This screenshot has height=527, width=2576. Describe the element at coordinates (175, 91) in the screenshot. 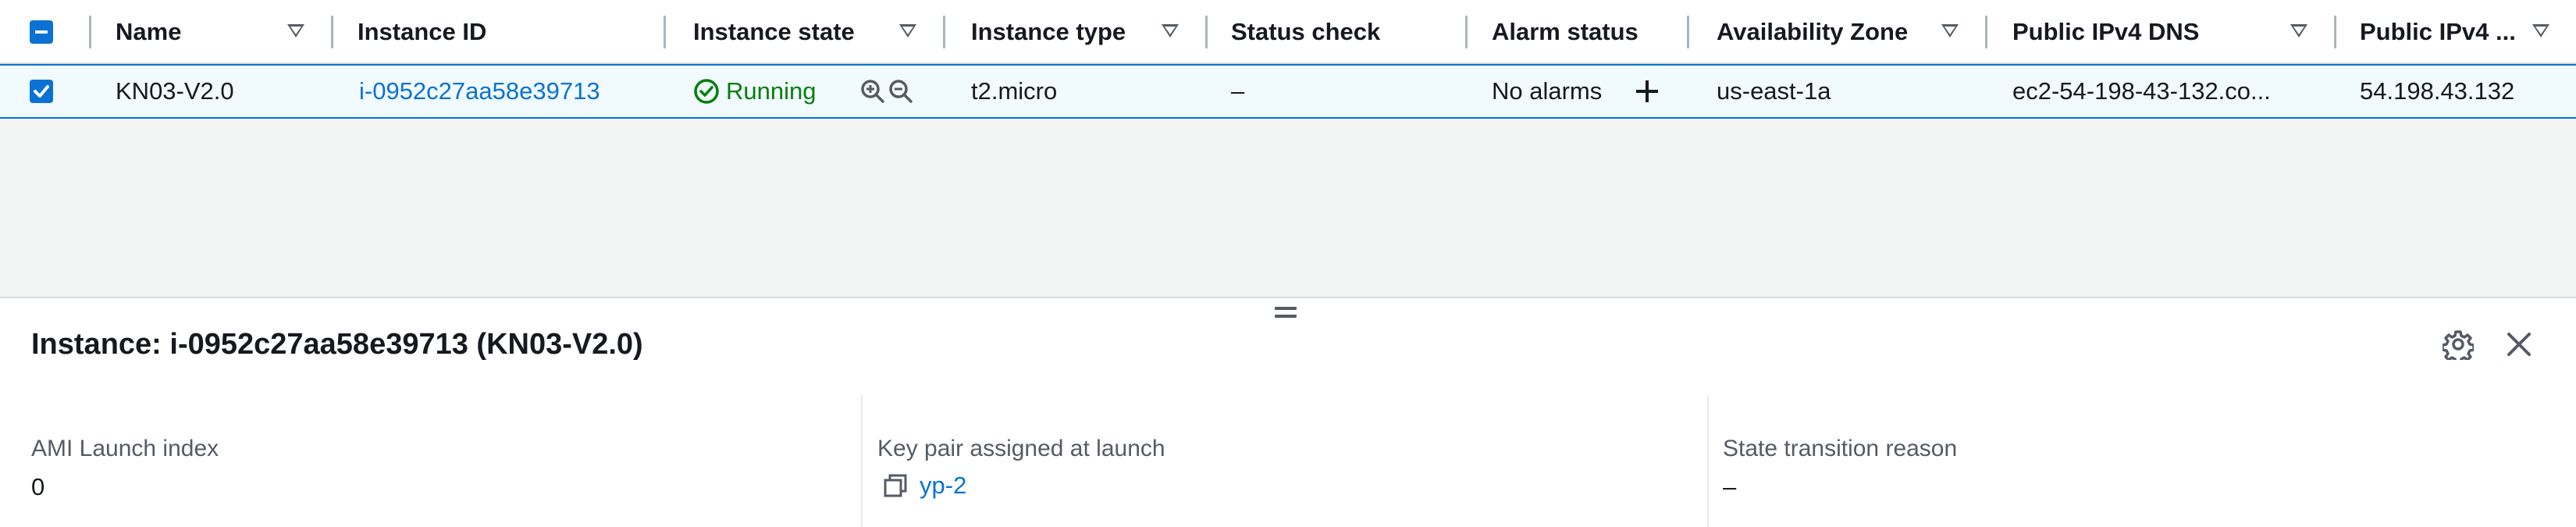

I see `cell-name: KN03-V2.0` at that location.